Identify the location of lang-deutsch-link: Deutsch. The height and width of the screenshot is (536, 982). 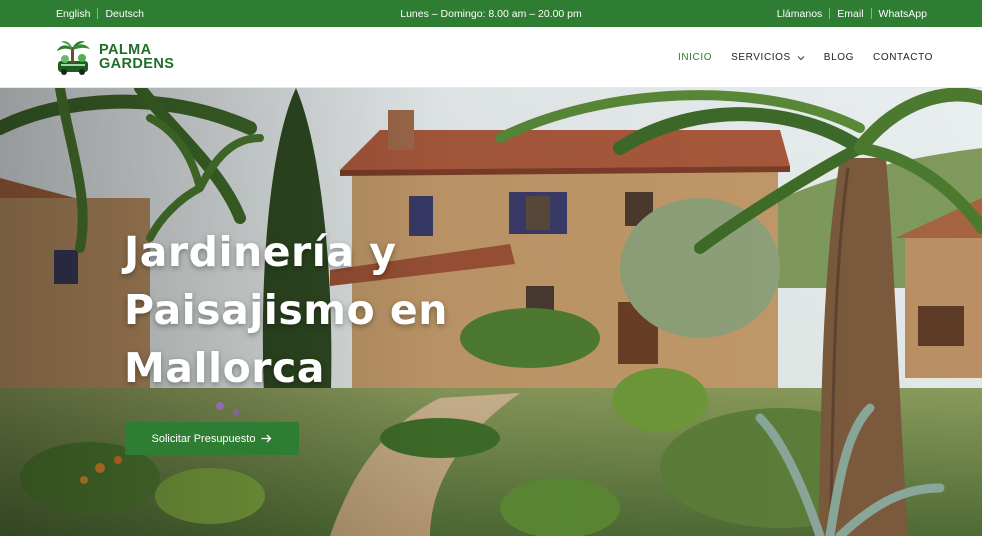
(124, 14).